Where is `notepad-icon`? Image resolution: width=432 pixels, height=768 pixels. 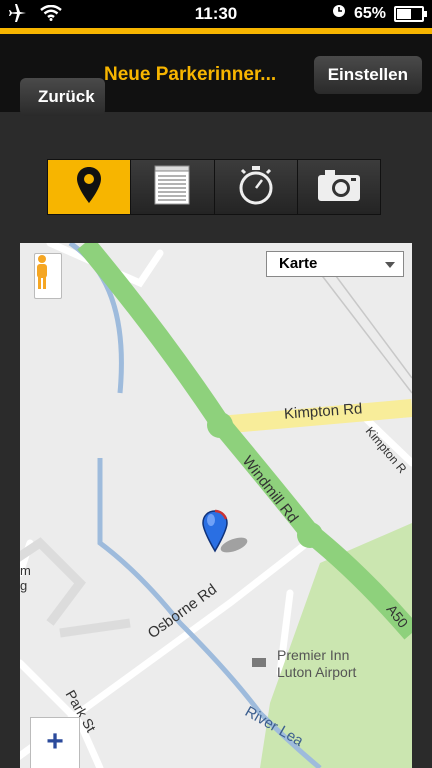
notepad-icon is located at coordinates (172, 187).